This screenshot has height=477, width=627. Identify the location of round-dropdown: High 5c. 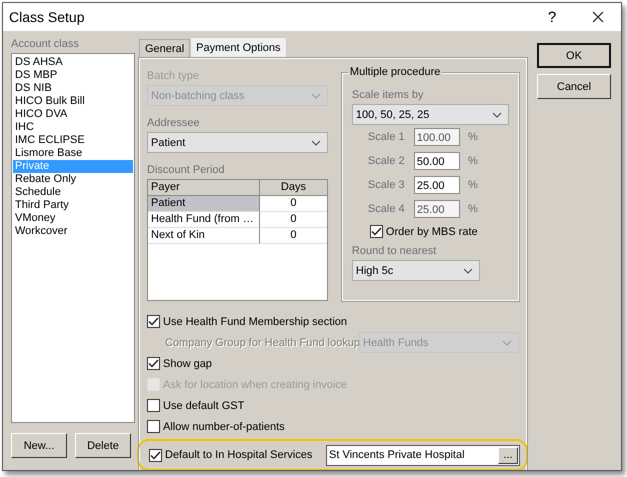
(416, 270).